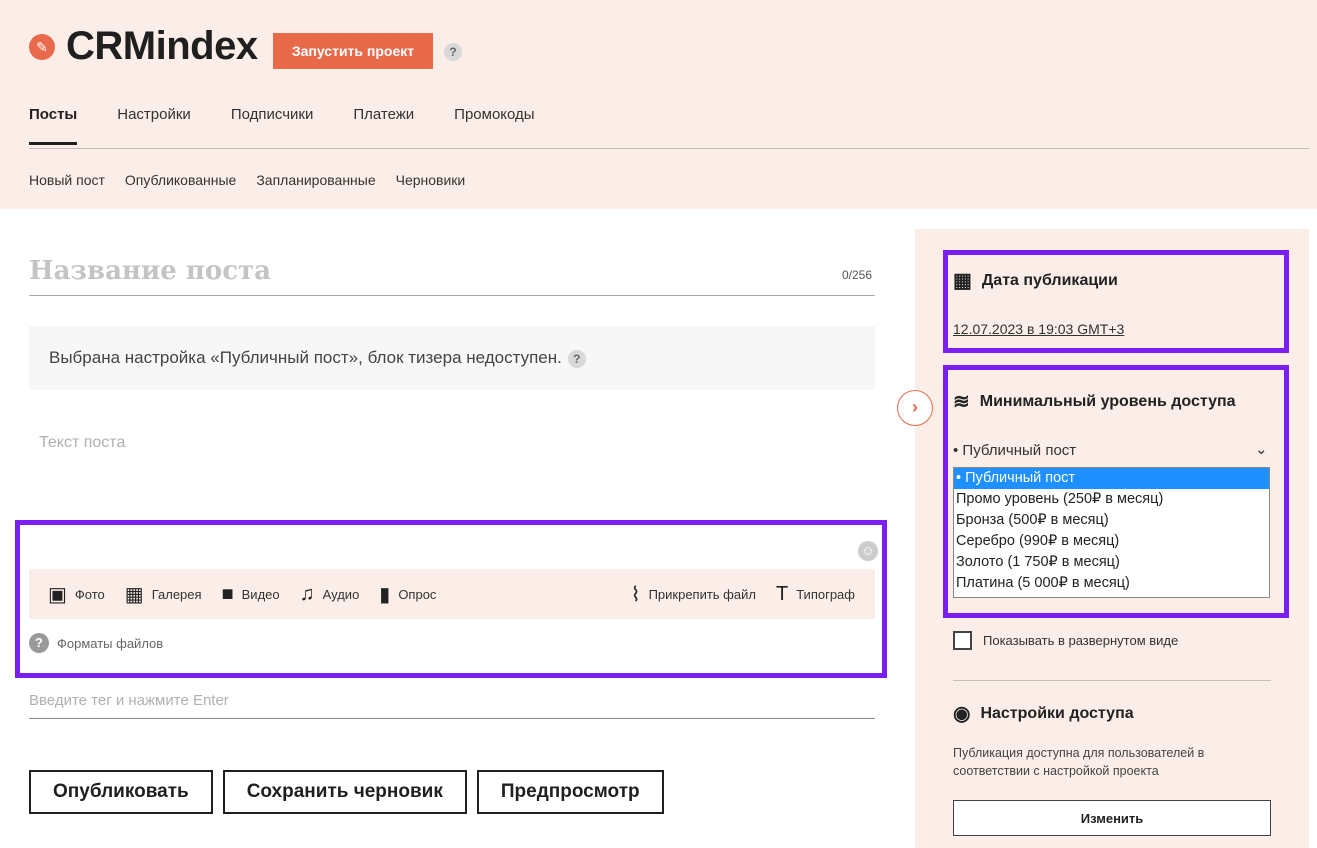 The height and width of the screenshot is (848, 1317). Describe the element at coordinates (180, 180) in the screenshot. I see `subtab-published: Опубликованные` at that location.